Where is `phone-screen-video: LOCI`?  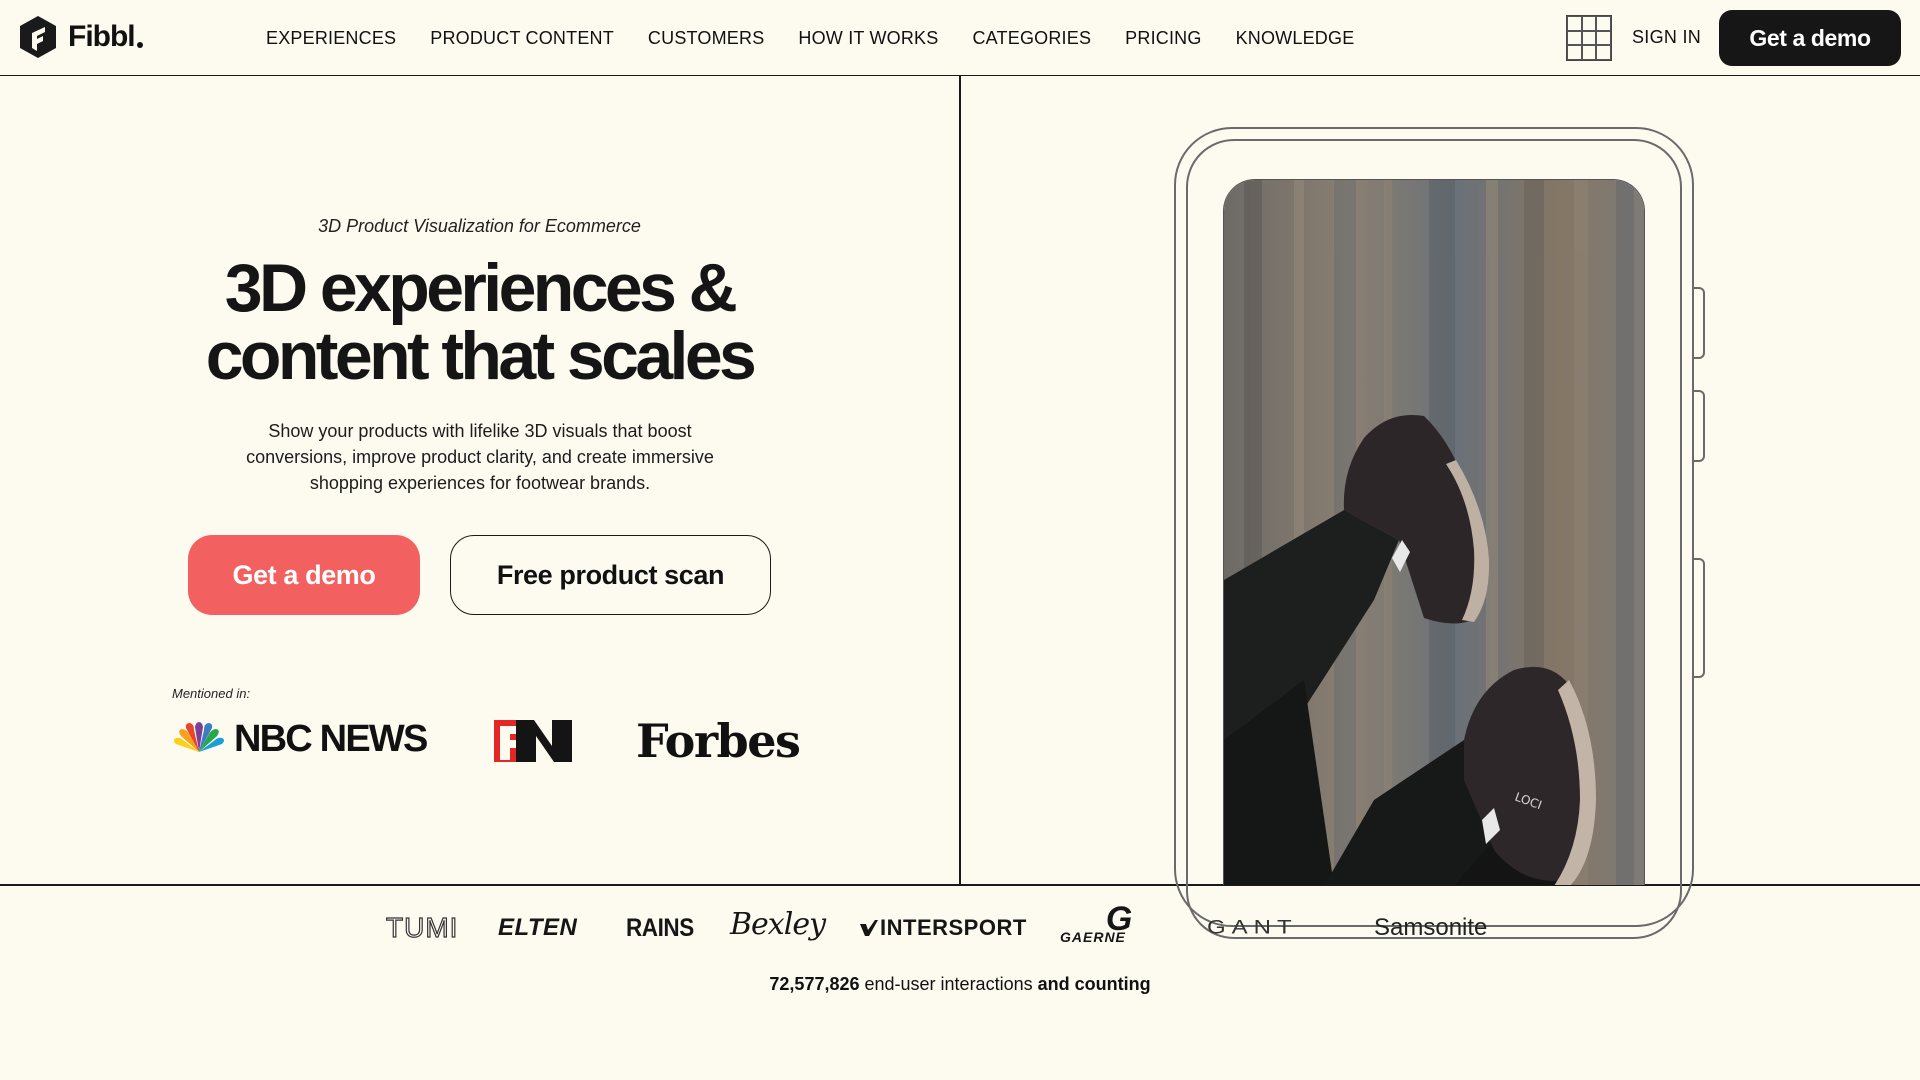 phone-screen-video: LOCI is located at coordinates (1434, 532).